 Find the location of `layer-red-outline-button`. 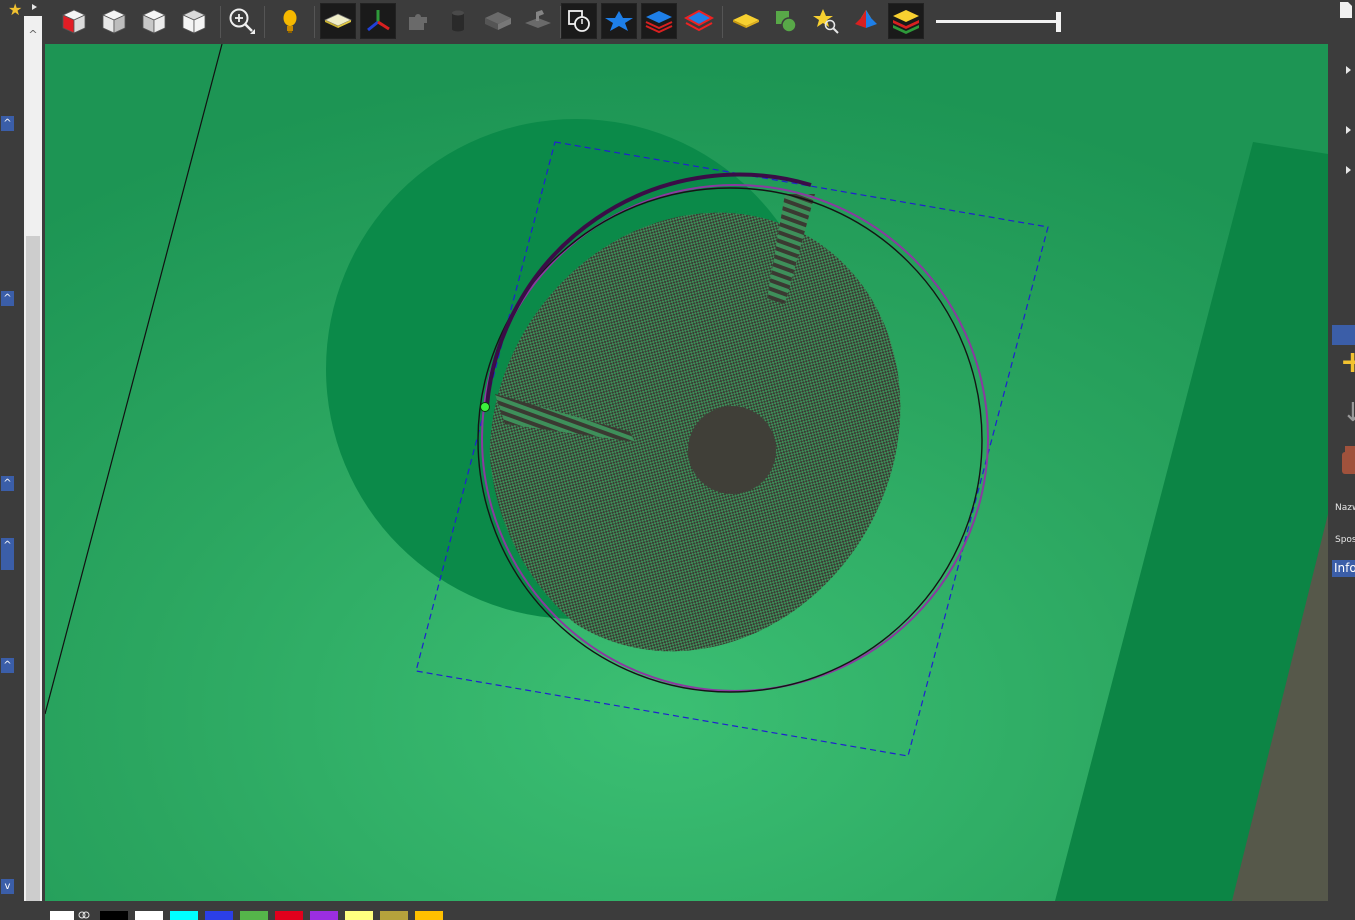

layer-red-outline-button is located at coordinates (699, 21).